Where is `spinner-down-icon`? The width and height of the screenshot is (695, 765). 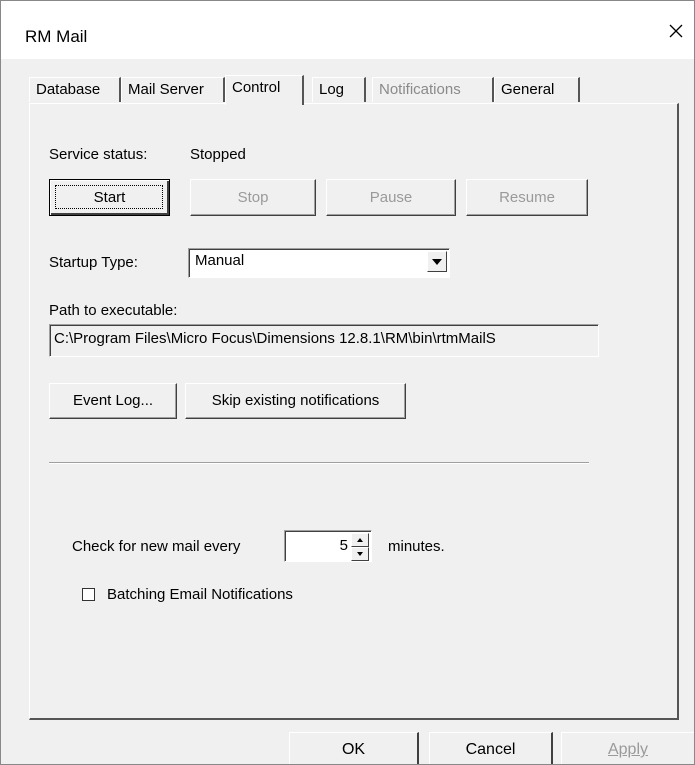 spinner-down-icon is located at coordinates (360, 554).